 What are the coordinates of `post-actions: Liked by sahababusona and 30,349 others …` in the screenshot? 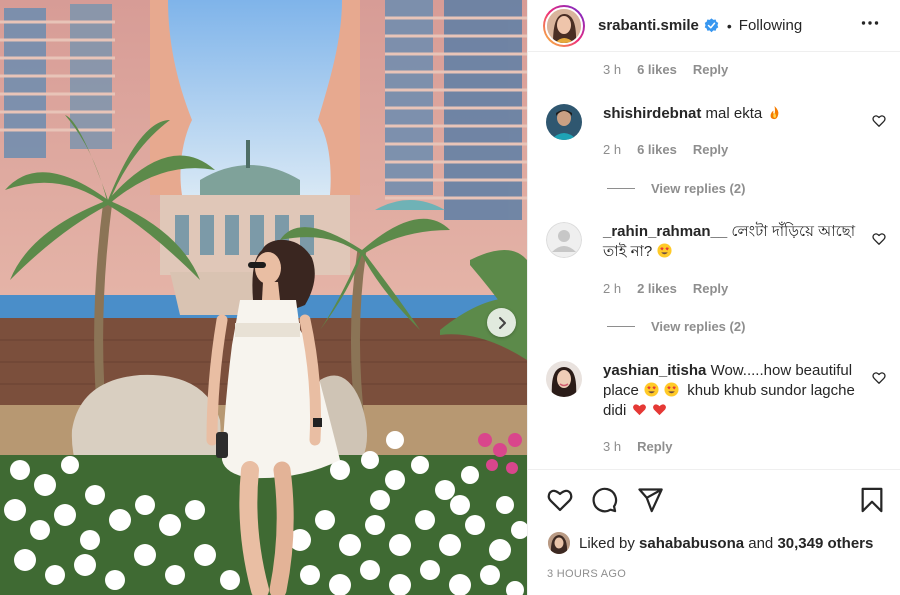 It's located at (714, 532).